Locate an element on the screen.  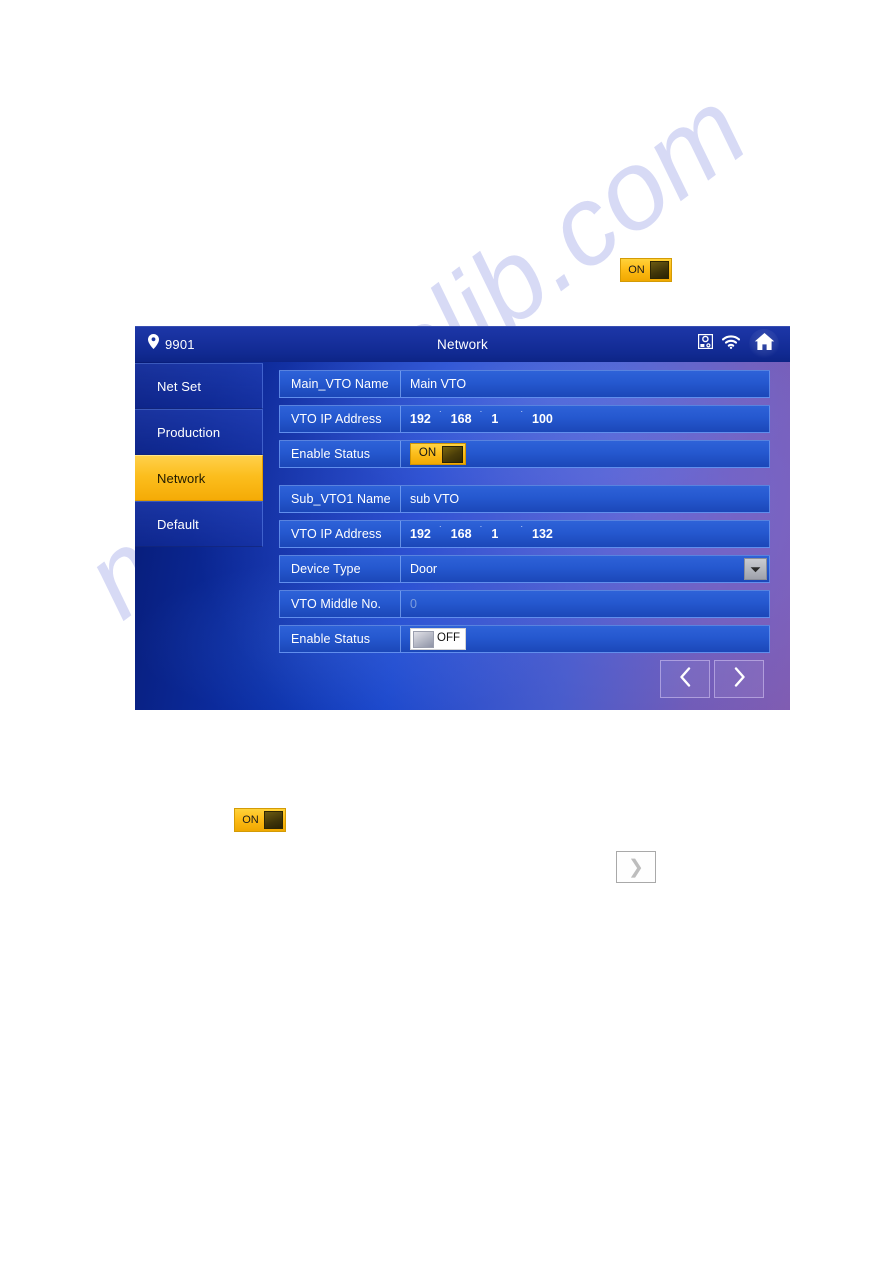
pager is located at coordinates (712, 679).